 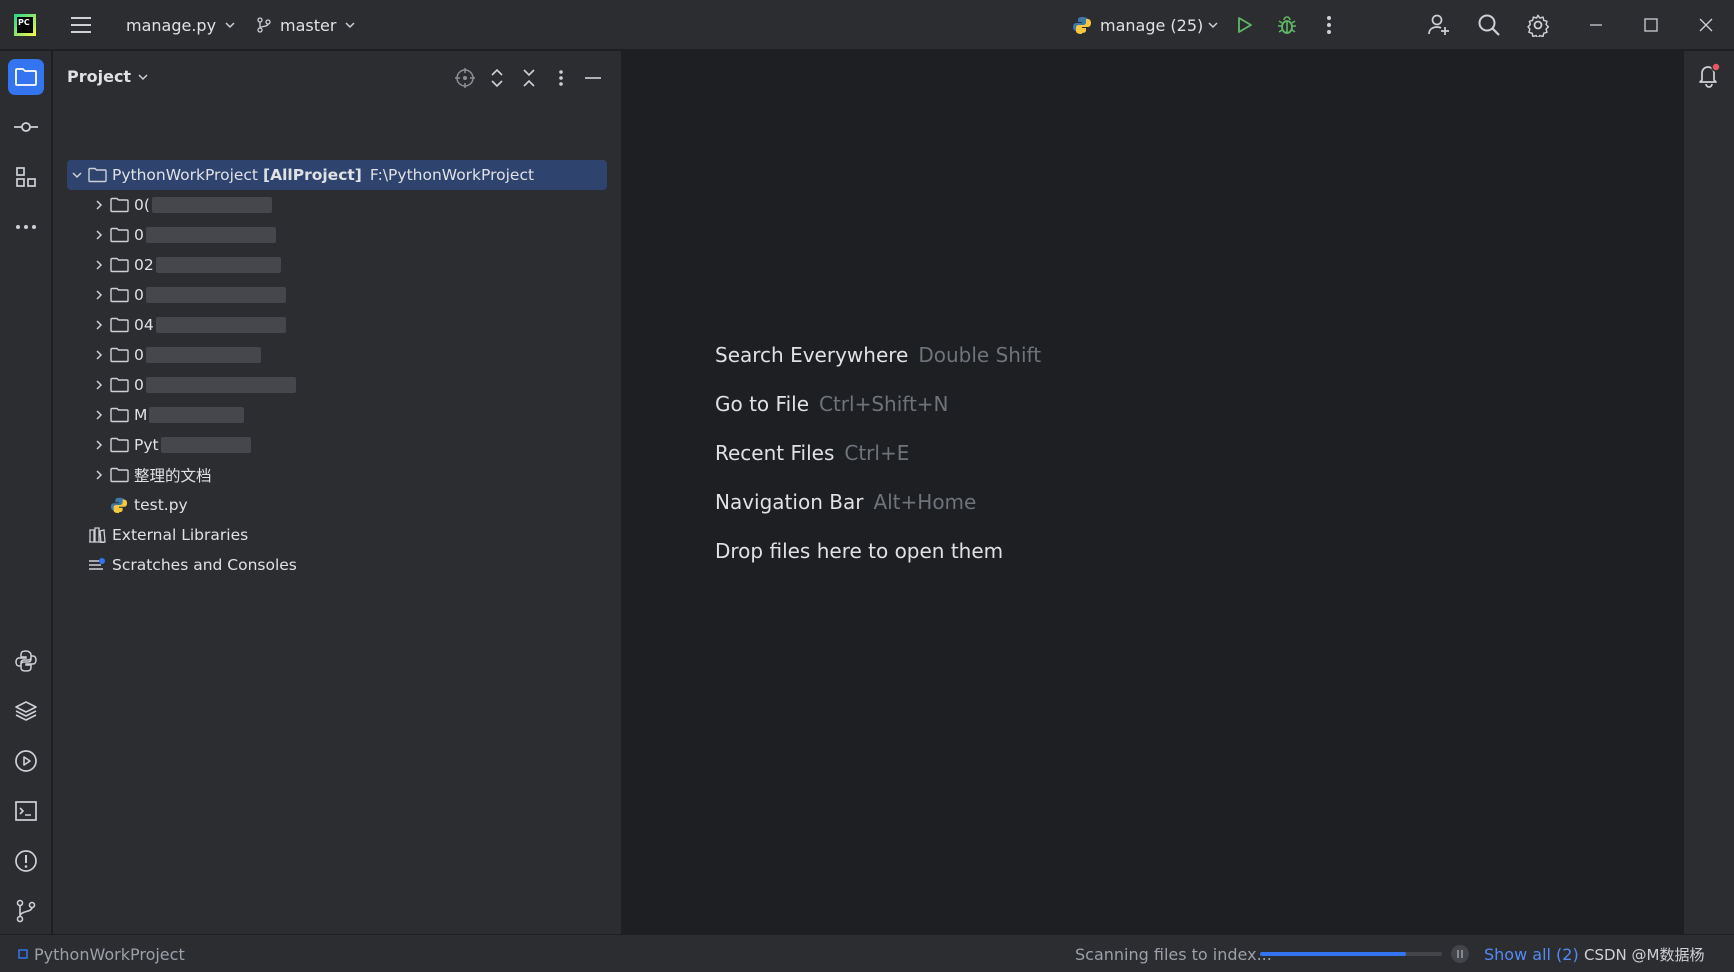 I want to click on file-menu: manage.py, so click(x=181, y=25).